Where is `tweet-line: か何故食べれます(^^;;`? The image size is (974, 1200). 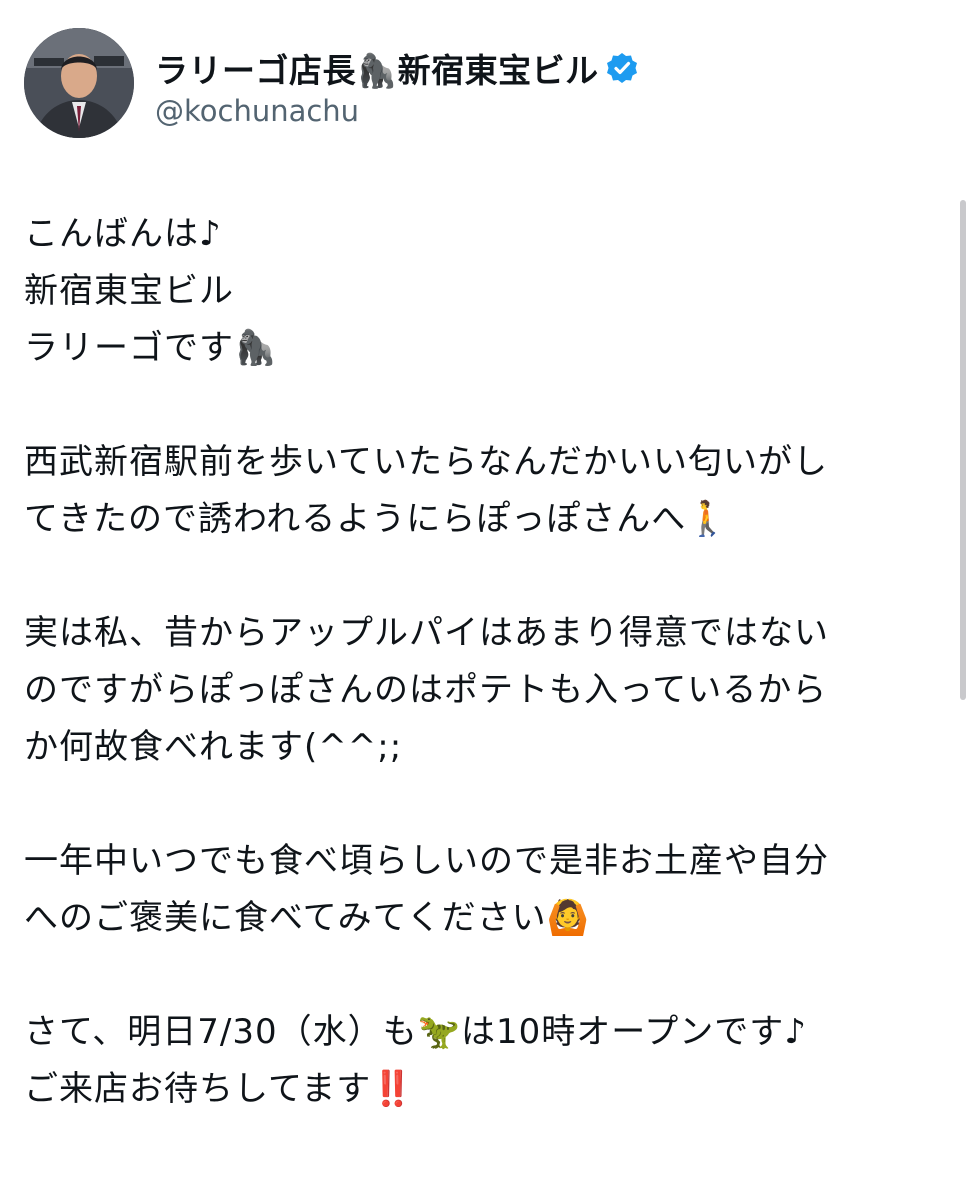 tweet-line: か何故食べれます(^^;; is located at coordinates (213, 747).